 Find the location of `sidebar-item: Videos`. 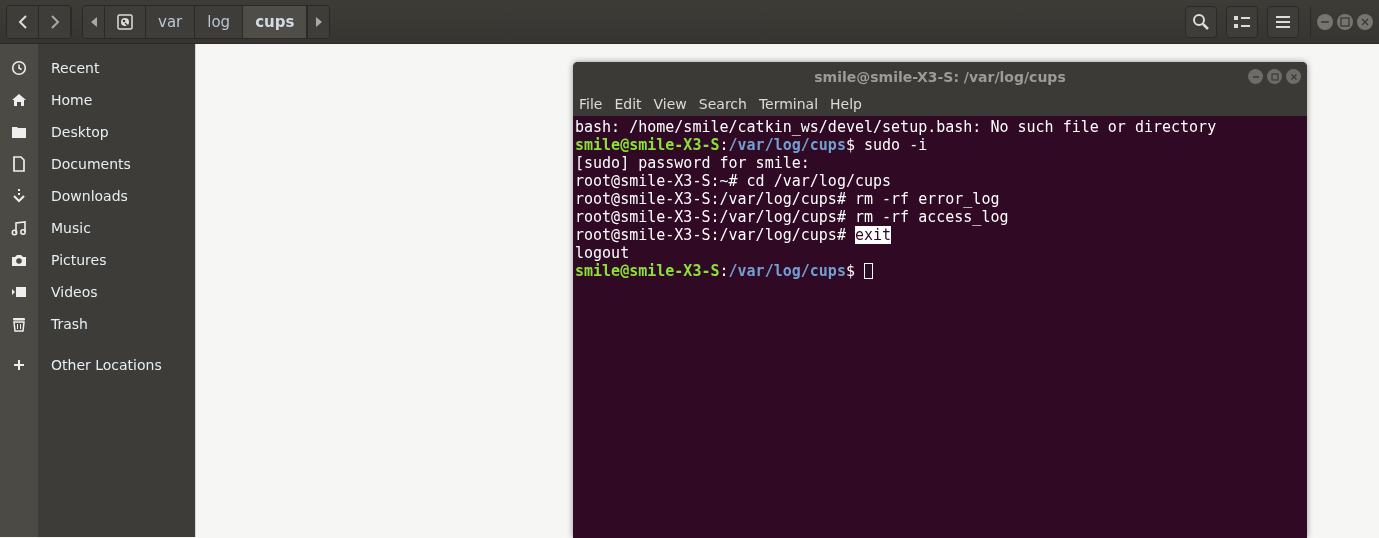

sidebar-item: Videos is located at coordinates (74, 292).